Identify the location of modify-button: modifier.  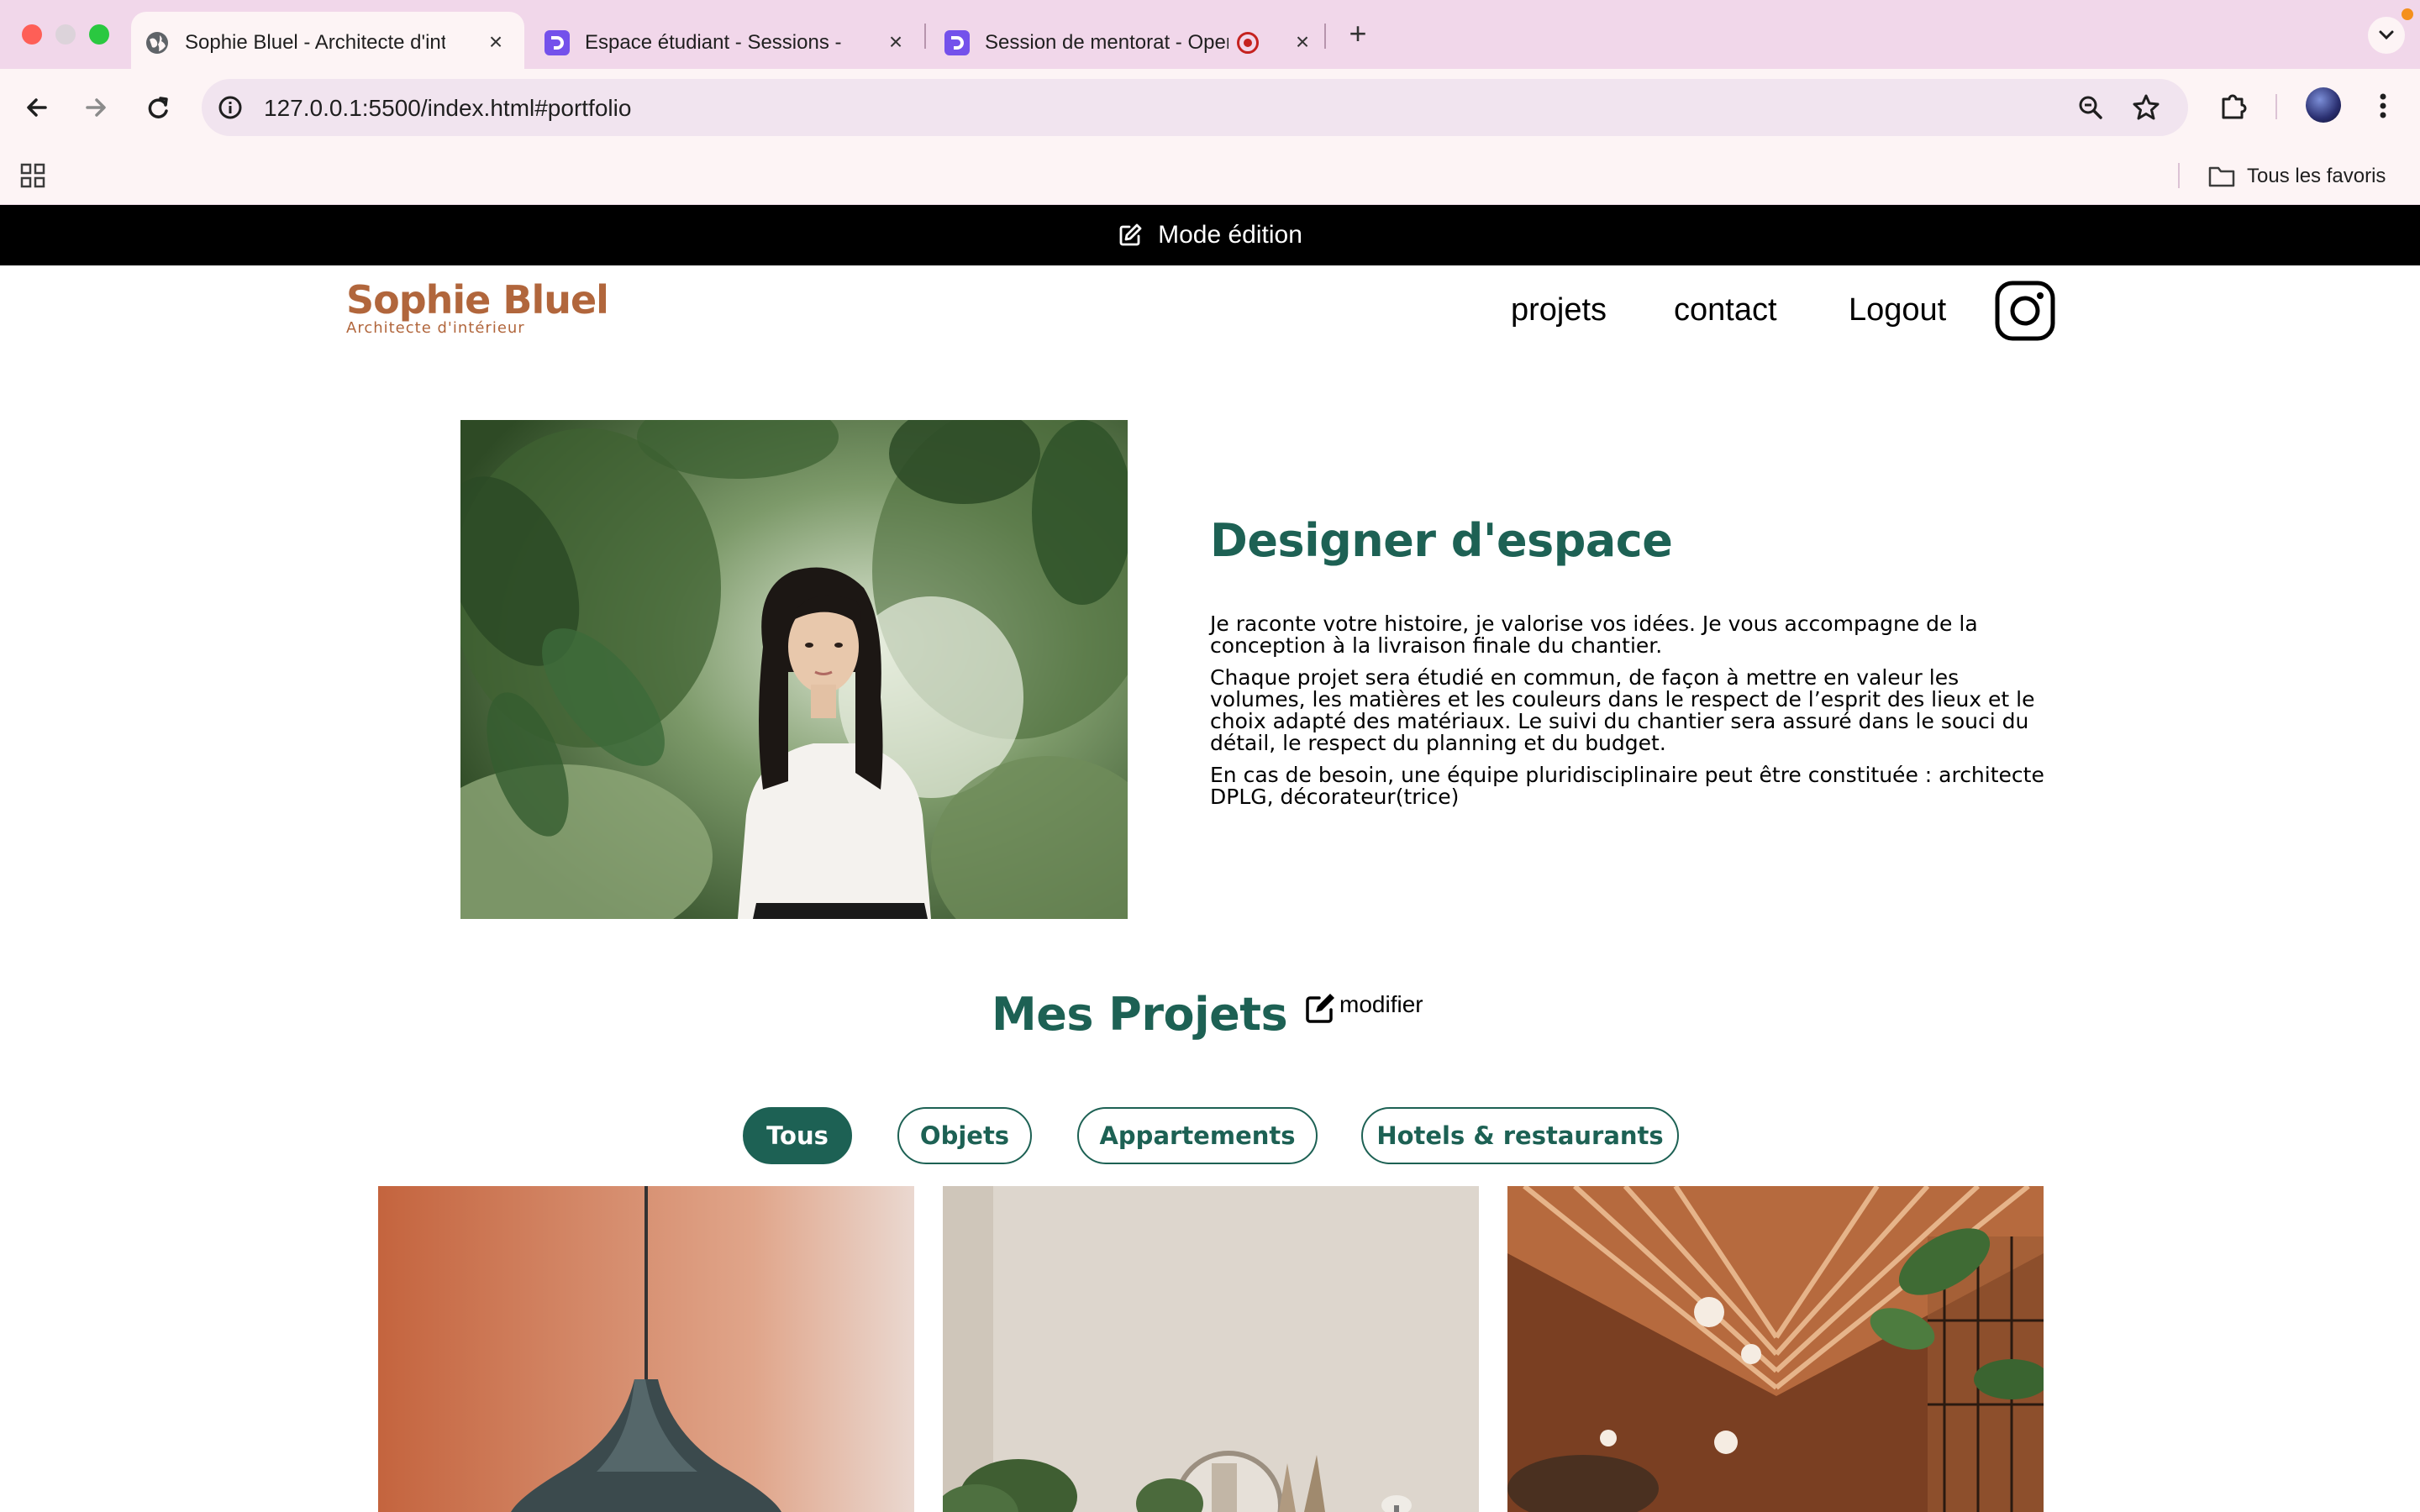
(1363, 1007).